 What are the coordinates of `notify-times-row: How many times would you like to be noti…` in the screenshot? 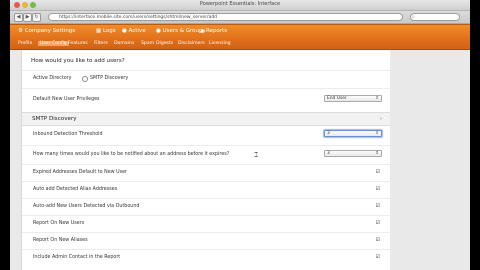 It's located at (206, 154).